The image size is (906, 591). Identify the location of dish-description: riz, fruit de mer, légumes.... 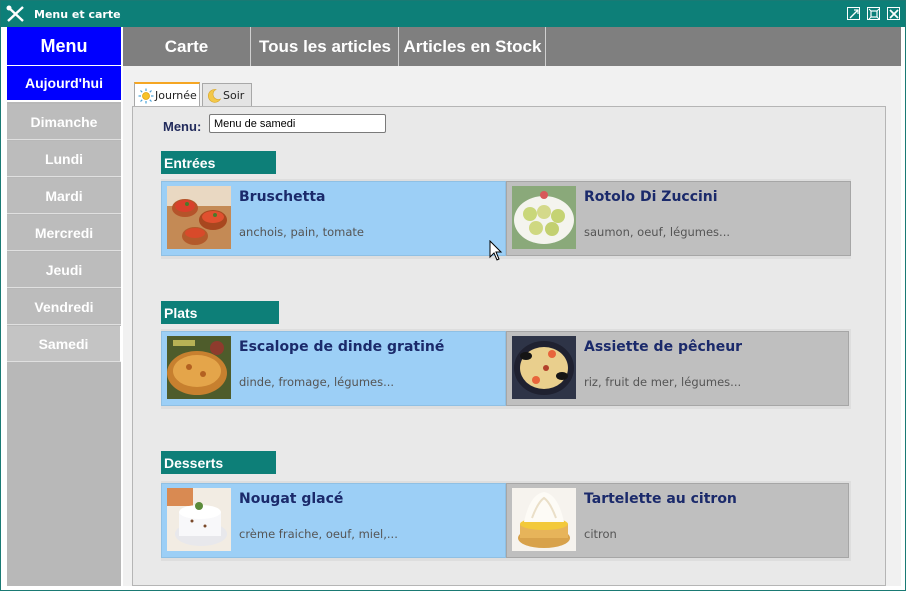
(663, 382).